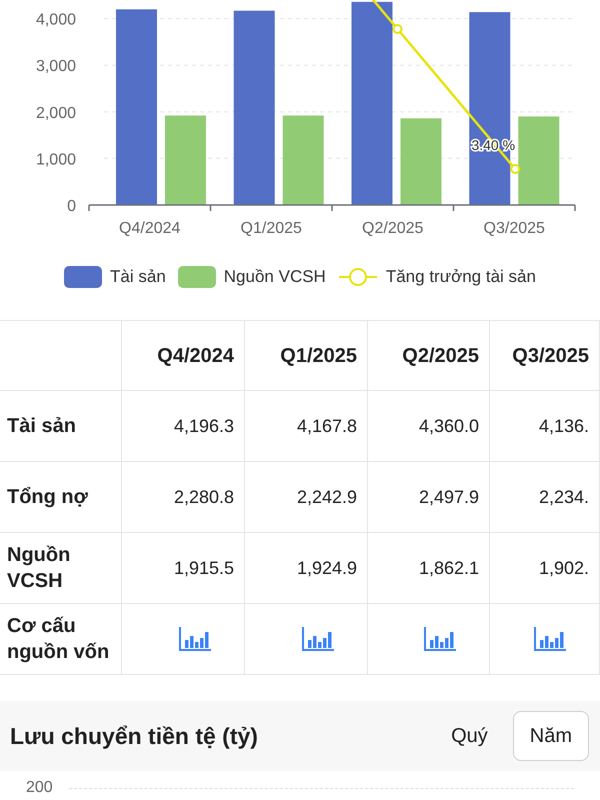 The image size is (600, 800). What do you see at coordinates (204, 497) in the screenshot?
I see `table-cell-text: 2,280.8` at bounding box center [204, 497].